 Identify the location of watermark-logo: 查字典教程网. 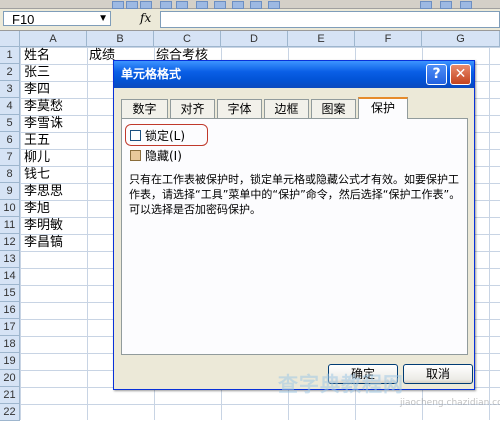
(341, 384).